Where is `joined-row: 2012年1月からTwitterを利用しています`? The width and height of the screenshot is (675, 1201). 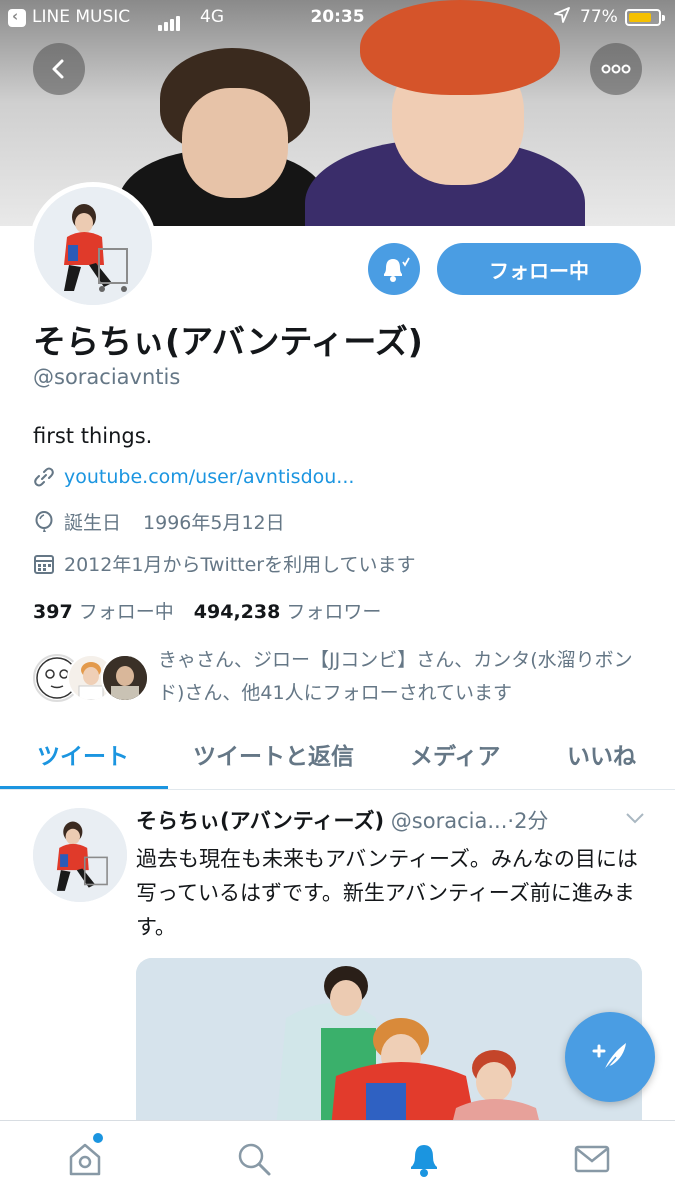
joined-row: 2012年1月からTwitterを利用しています is located at coordinates (224, 563).